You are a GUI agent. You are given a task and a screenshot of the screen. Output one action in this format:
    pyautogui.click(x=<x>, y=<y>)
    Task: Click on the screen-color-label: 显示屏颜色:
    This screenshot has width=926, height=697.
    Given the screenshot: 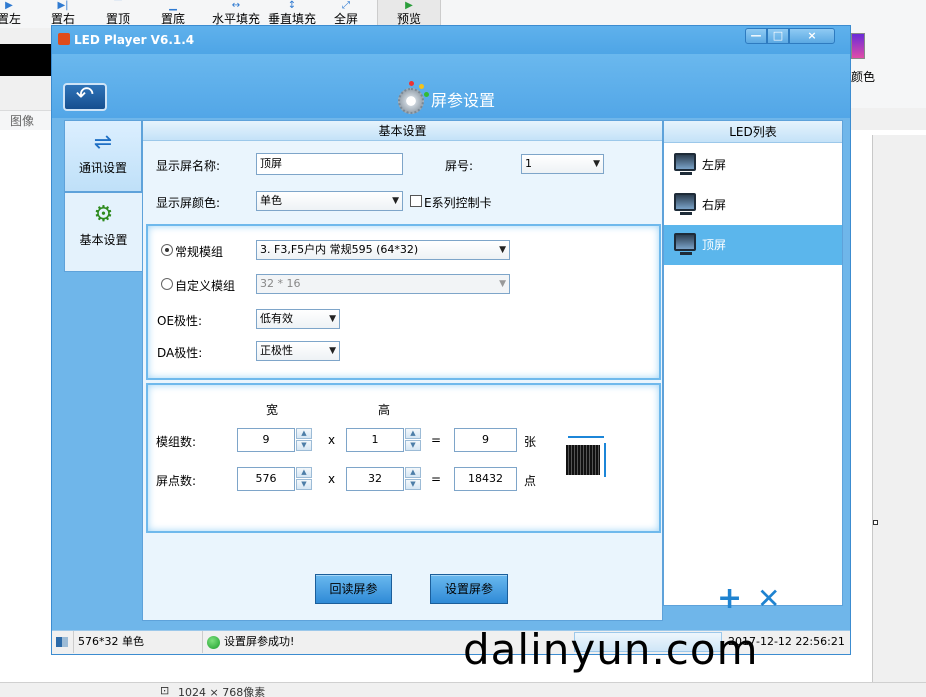 What is the action you would take?
    pyautogui.click(x=188, y=203)
    